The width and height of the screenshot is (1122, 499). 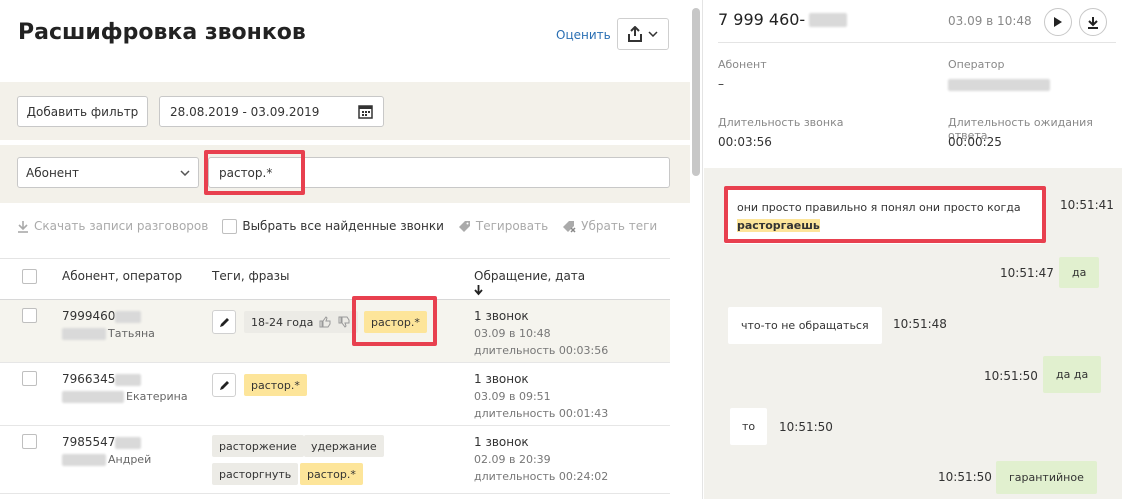 I want to click on search-field-select: Абонент, so click(x=108, y=172).